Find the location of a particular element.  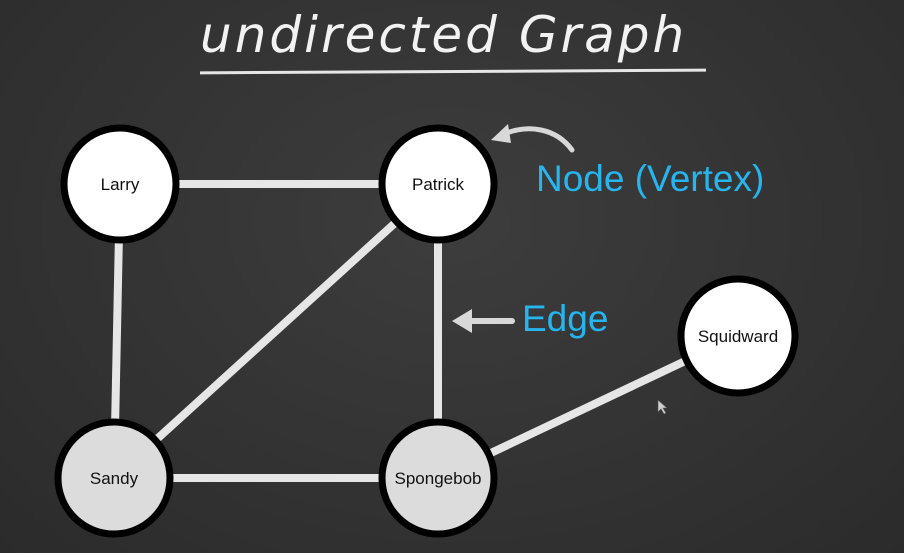

node-label-patrick: Patrick is located at coordinates (438, 184).